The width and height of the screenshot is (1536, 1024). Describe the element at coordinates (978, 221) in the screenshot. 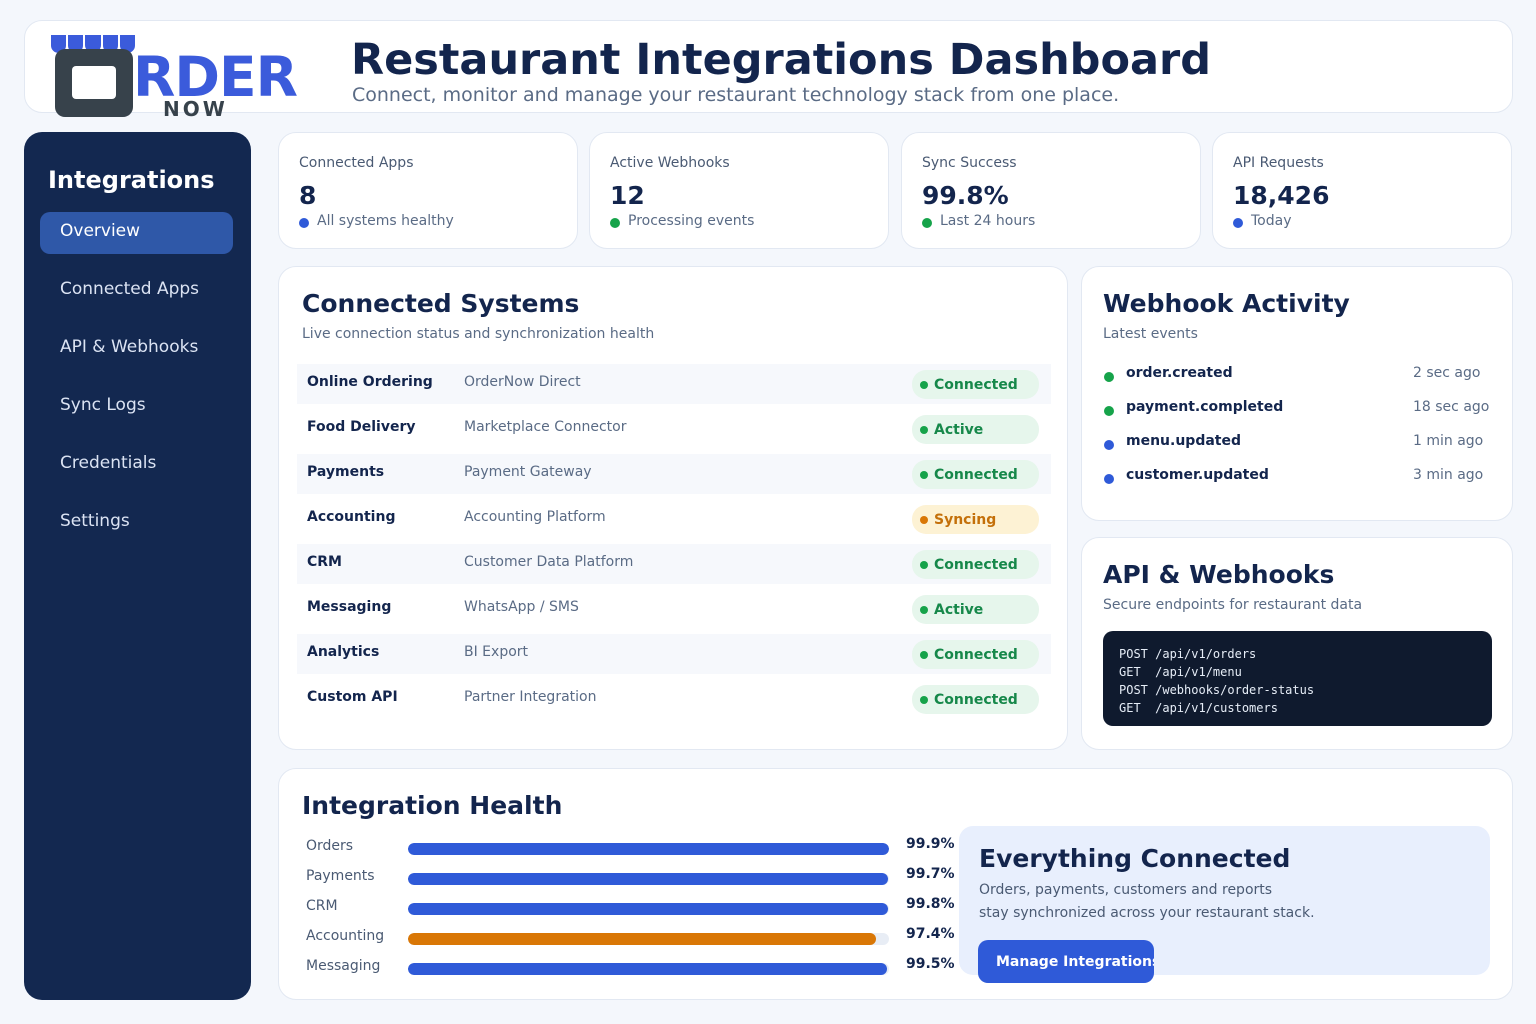

I see `stat-note-row: Last 24 hours` at that location.